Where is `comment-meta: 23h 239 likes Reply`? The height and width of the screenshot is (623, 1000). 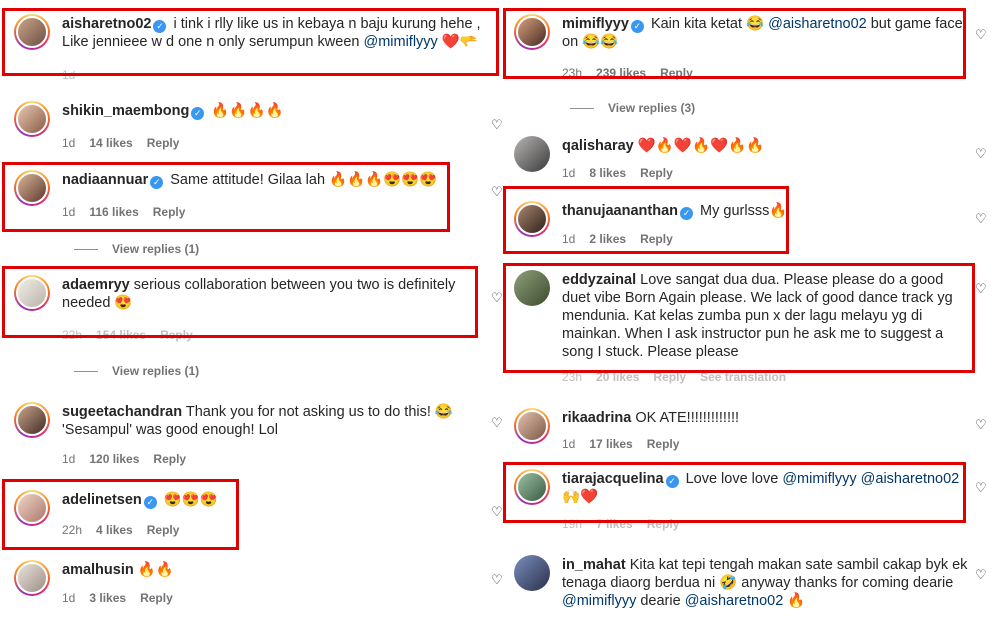 comment-meta: 23h 239 likes Reply is located at coordinates (634, 73).